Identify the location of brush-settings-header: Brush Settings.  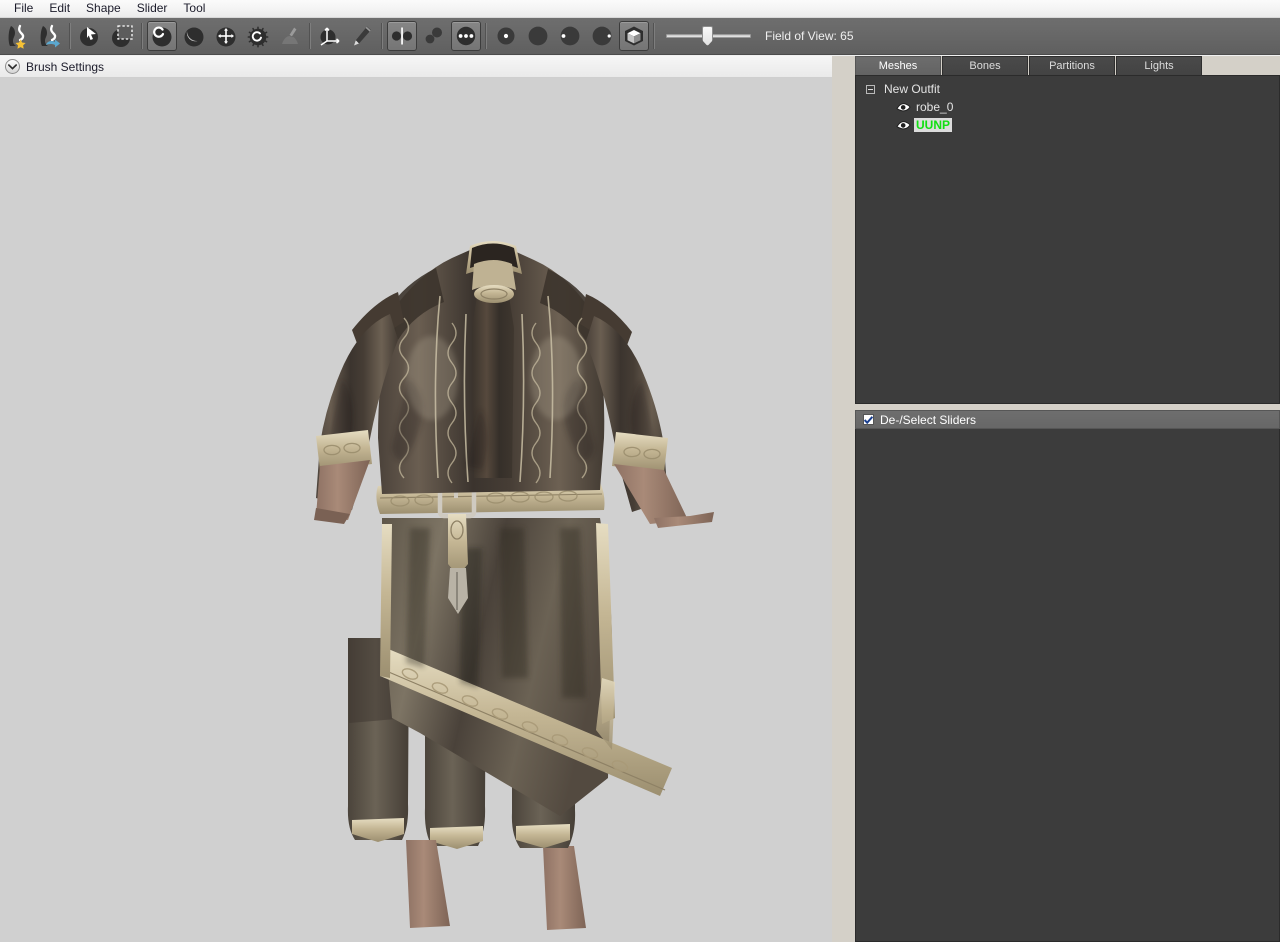
(426, 67).